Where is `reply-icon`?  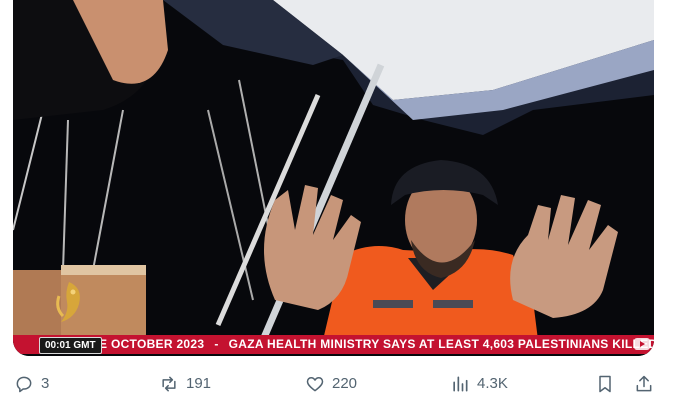 reply-icon is located at coordinates (24, 384).